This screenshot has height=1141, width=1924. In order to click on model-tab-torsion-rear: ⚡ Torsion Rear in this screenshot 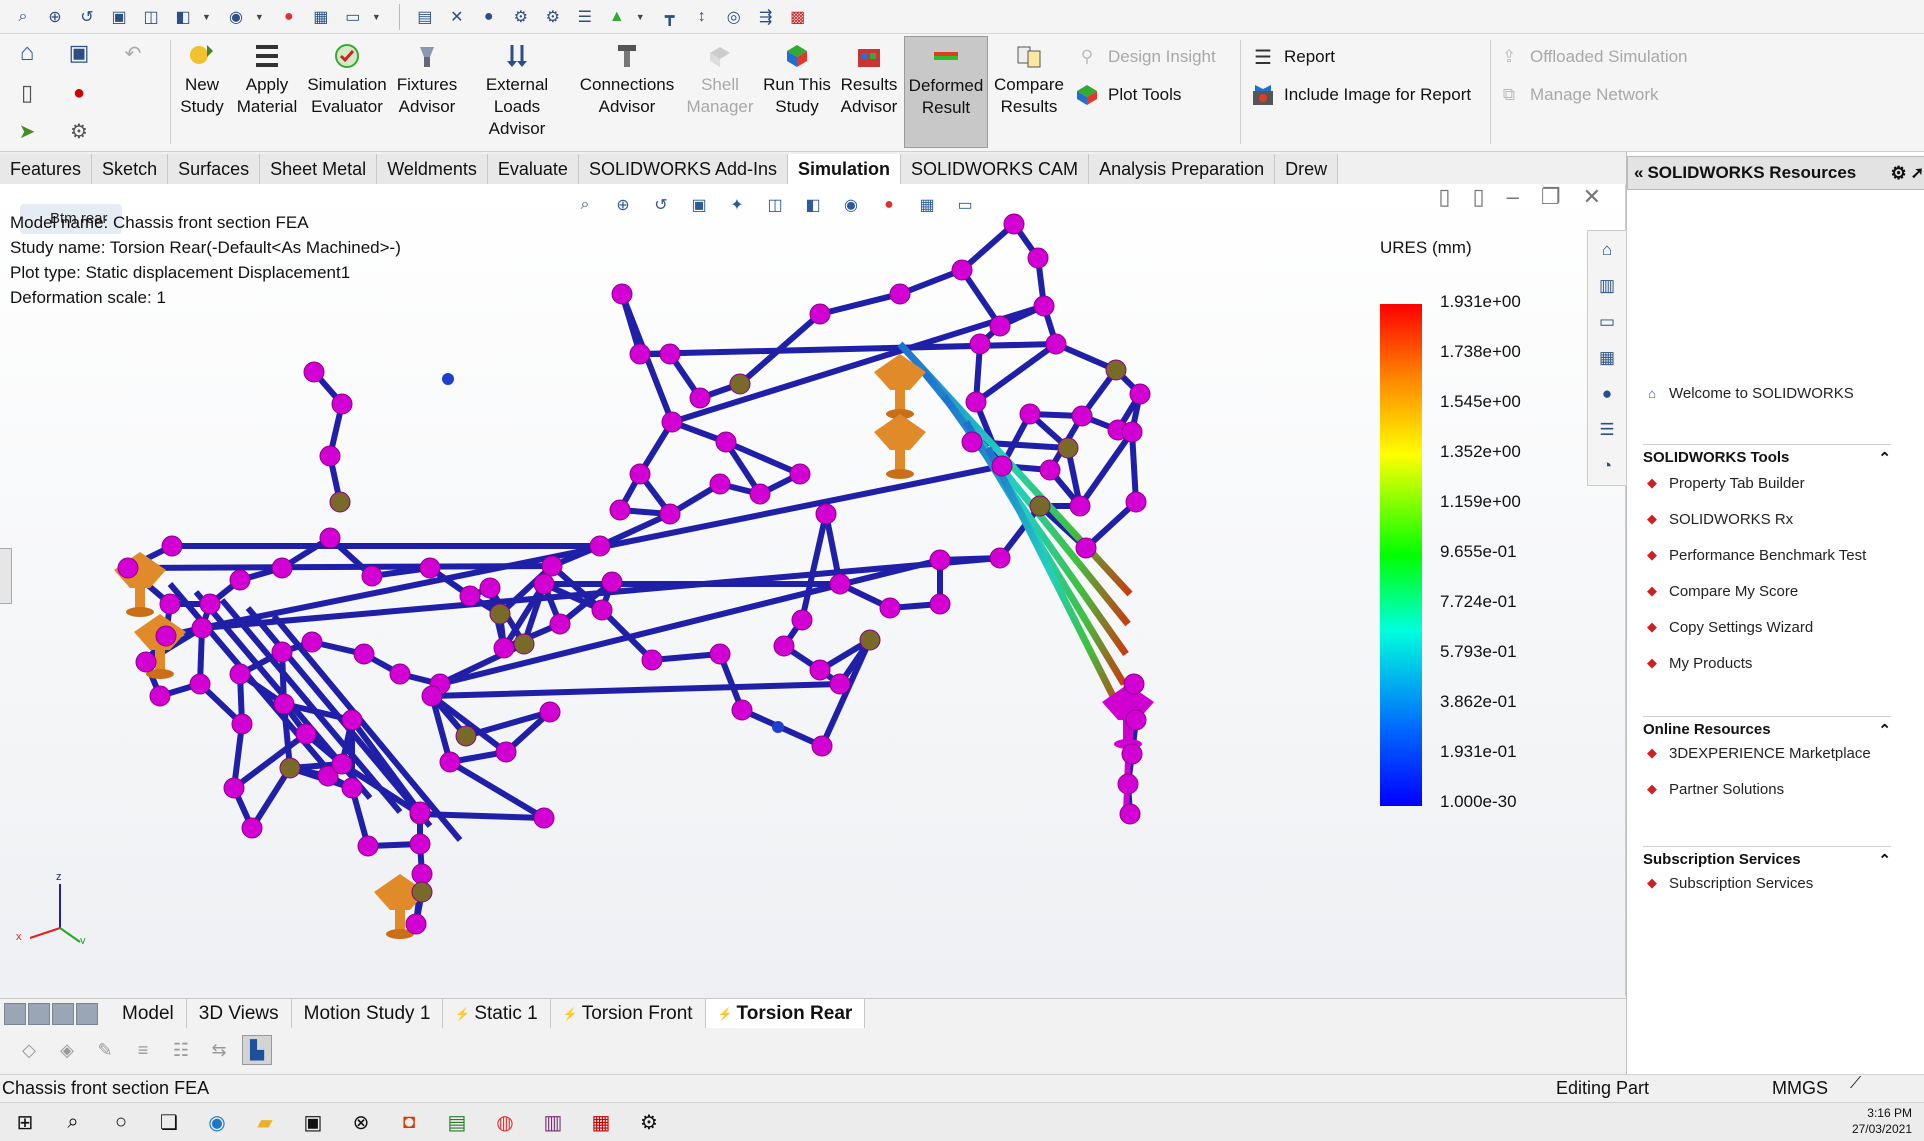, I will do `click(785, 1013)`.